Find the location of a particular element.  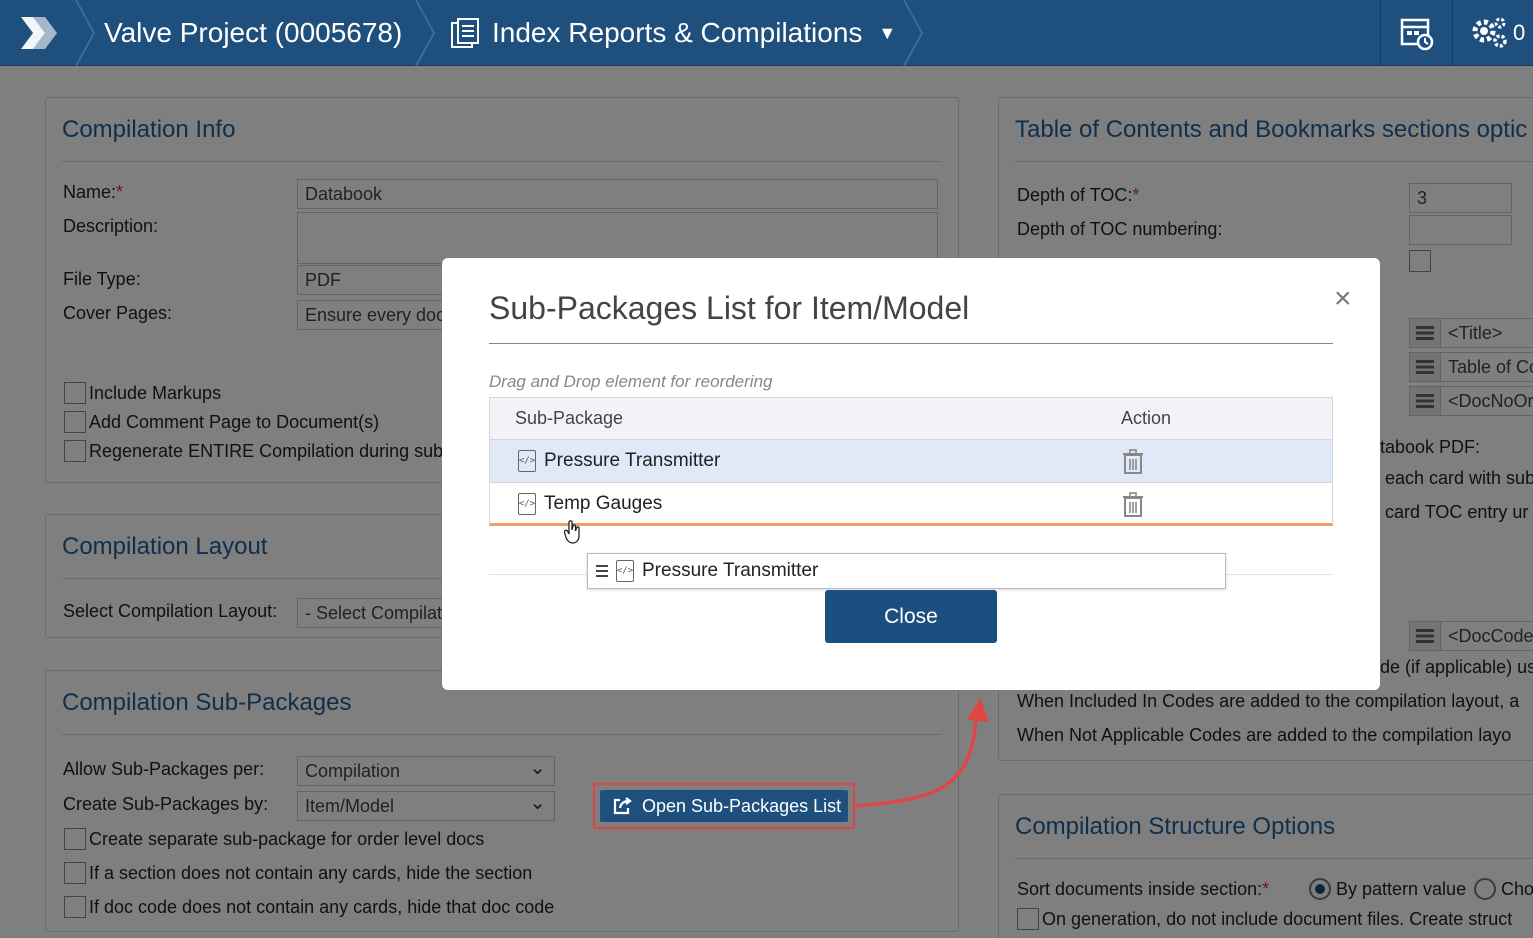

schedule-report-button is located at coordinates (1416, 33).